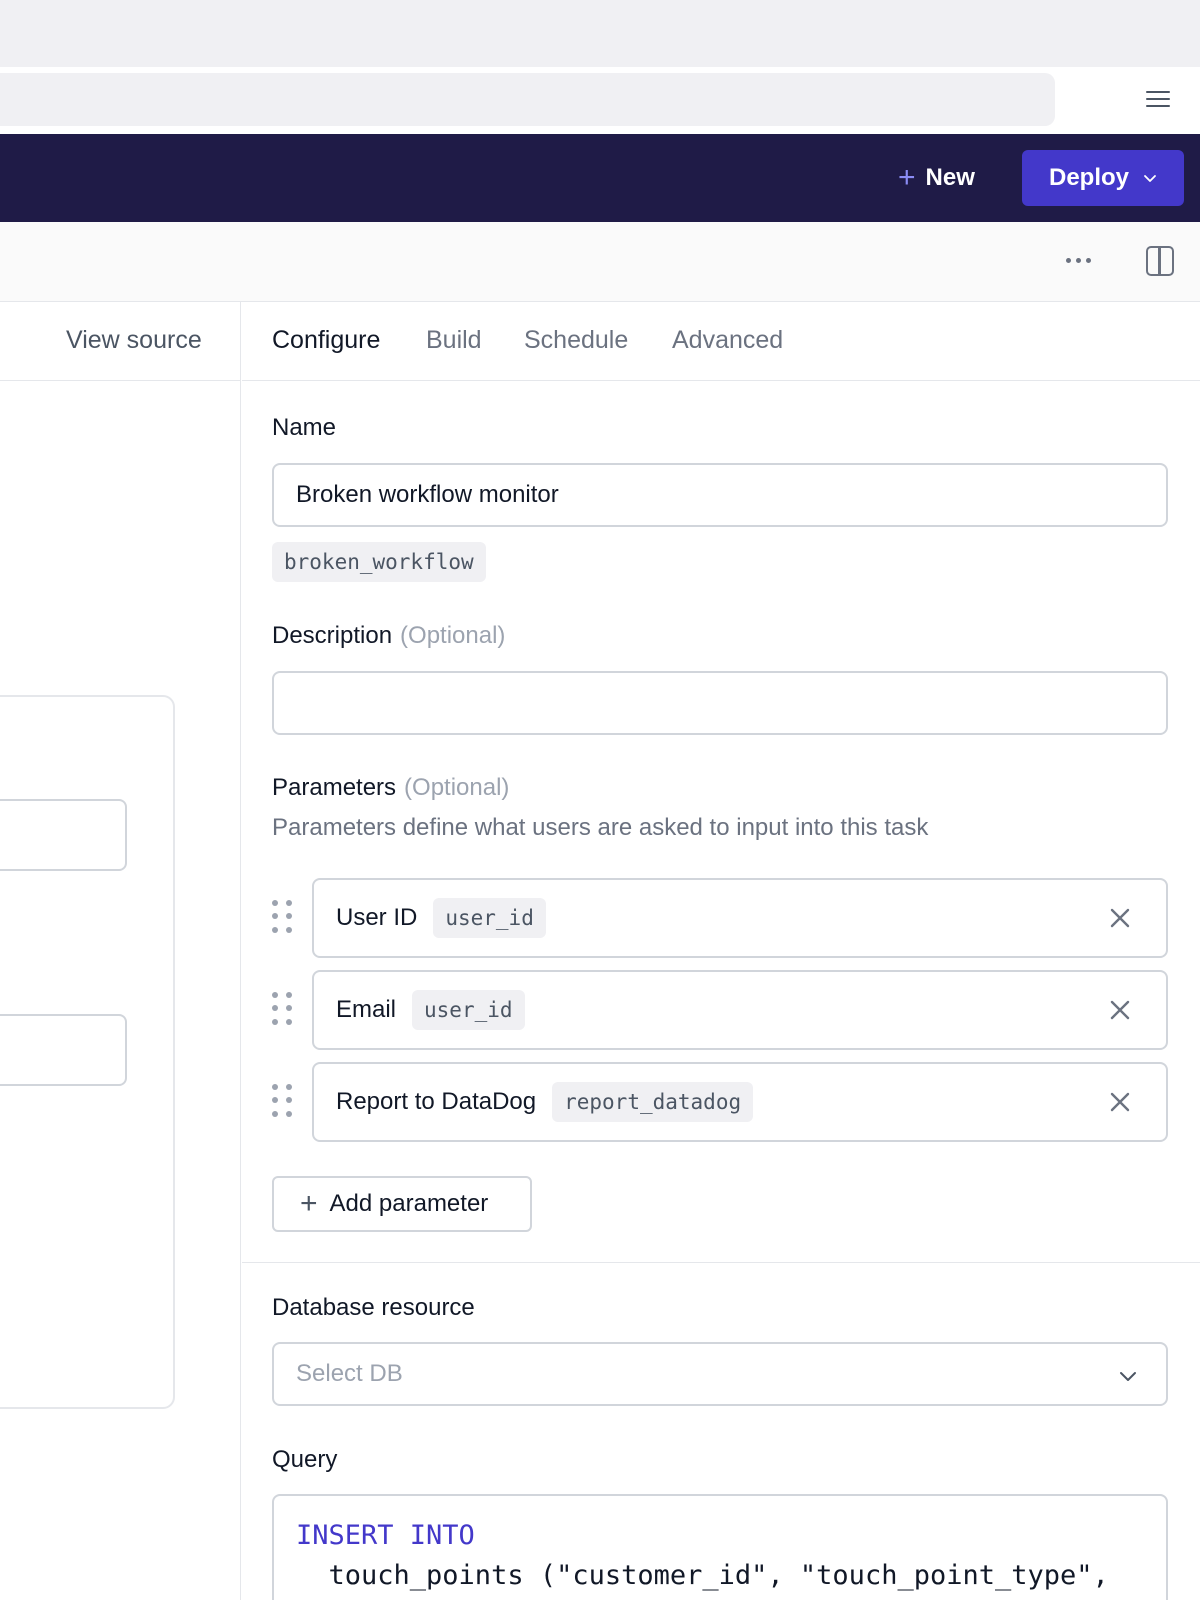 Image resolution: width=1200 pixels, height=1600 pixels. Describe the element at coordinates (1160, 261) in the screenshot. I see `split-view-icon` at that location.